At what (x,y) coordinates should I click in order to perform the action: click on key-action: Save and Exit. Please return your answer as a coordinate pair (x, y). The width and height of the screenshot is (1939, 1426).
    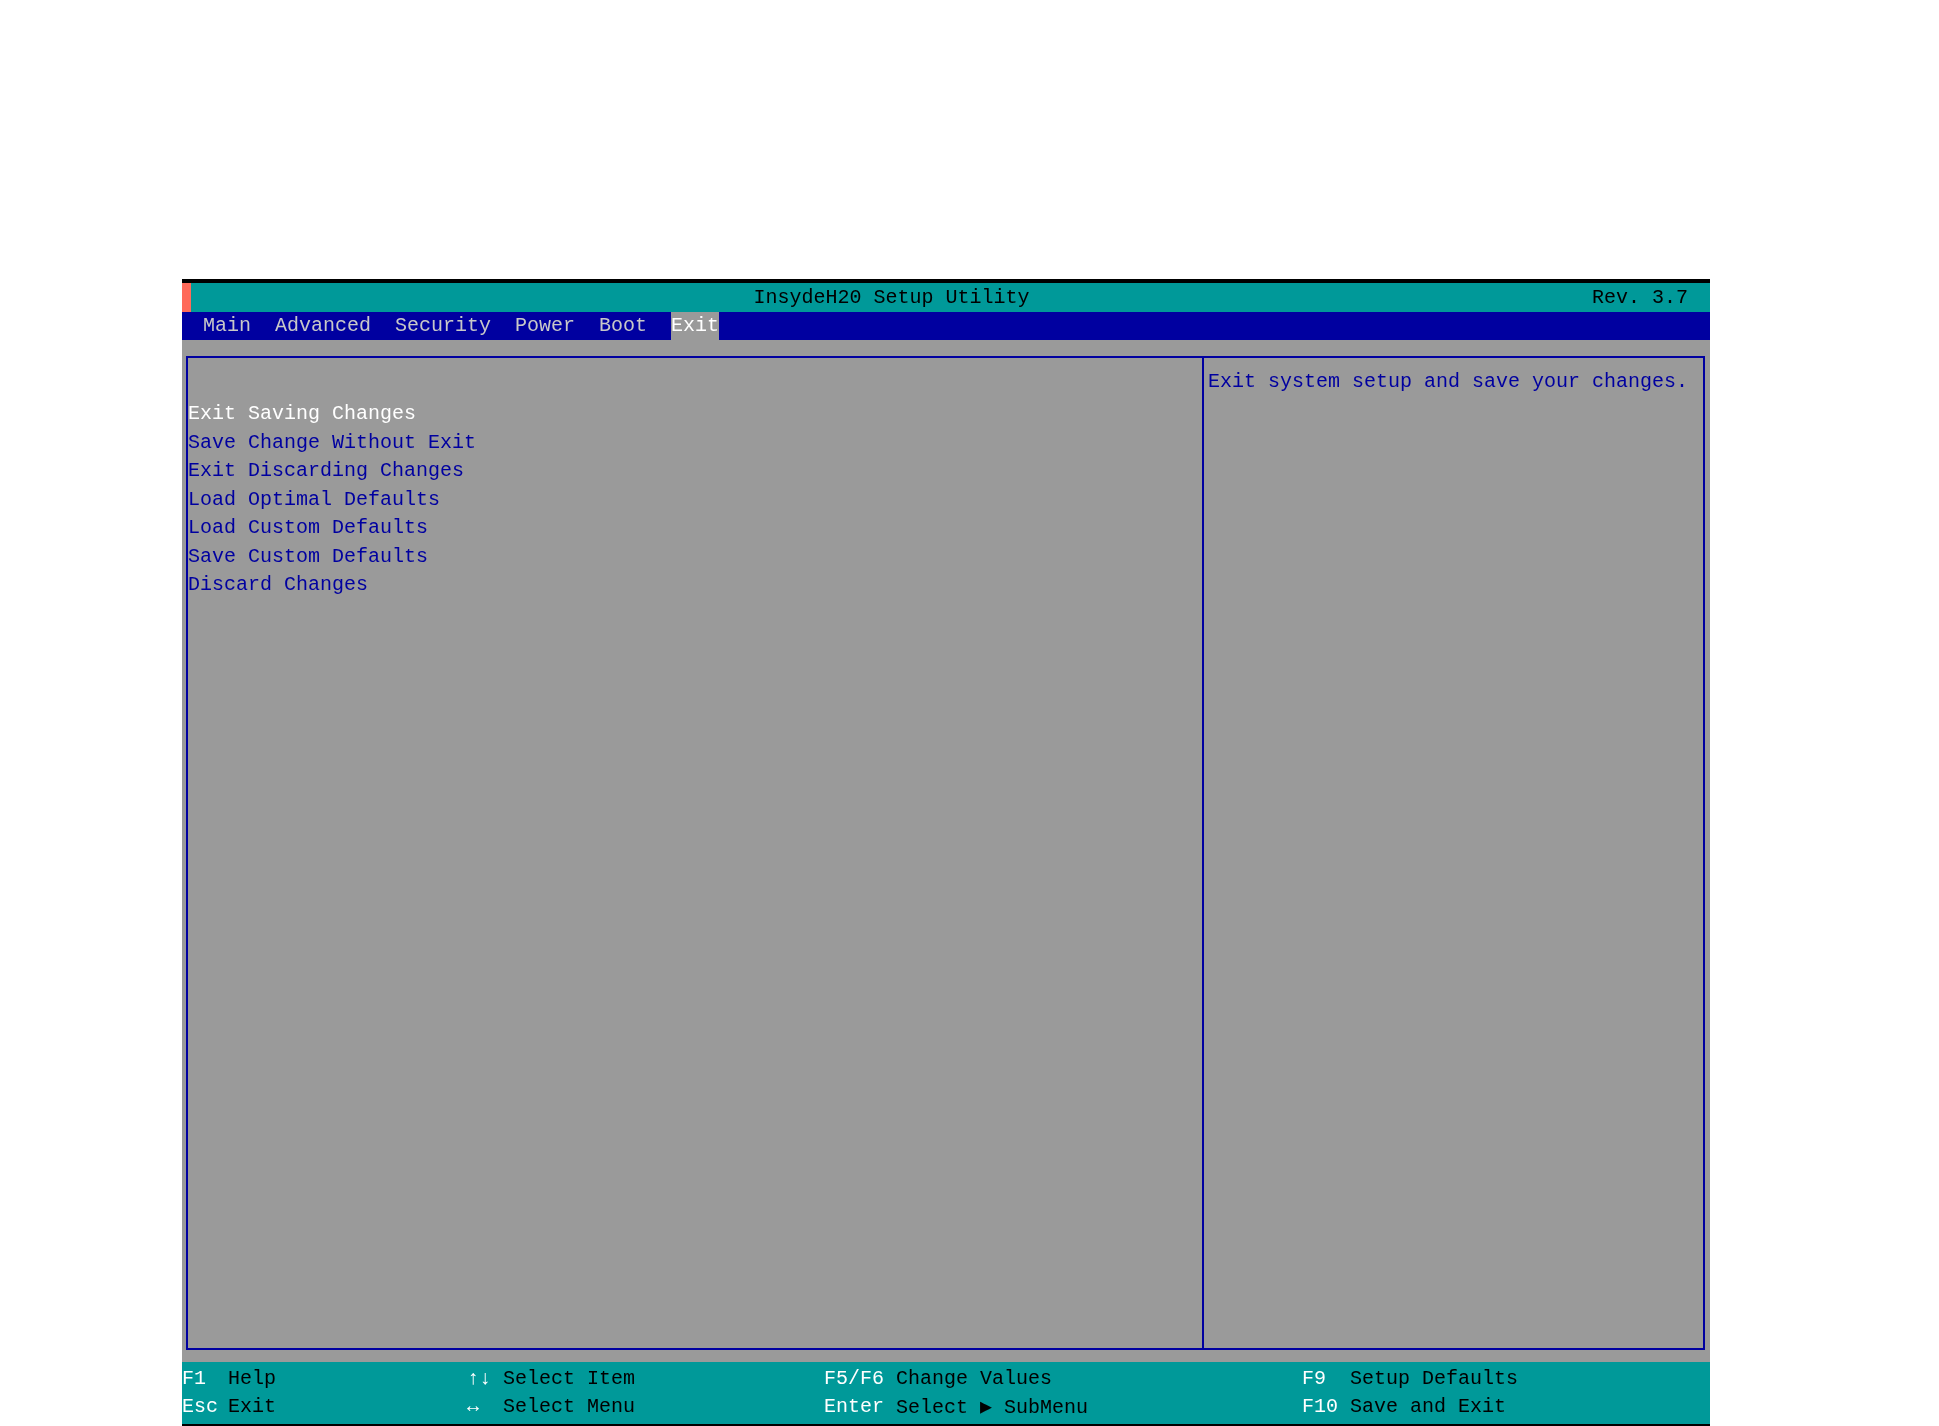
    Looking at the image, I should click on (1428, 1406).